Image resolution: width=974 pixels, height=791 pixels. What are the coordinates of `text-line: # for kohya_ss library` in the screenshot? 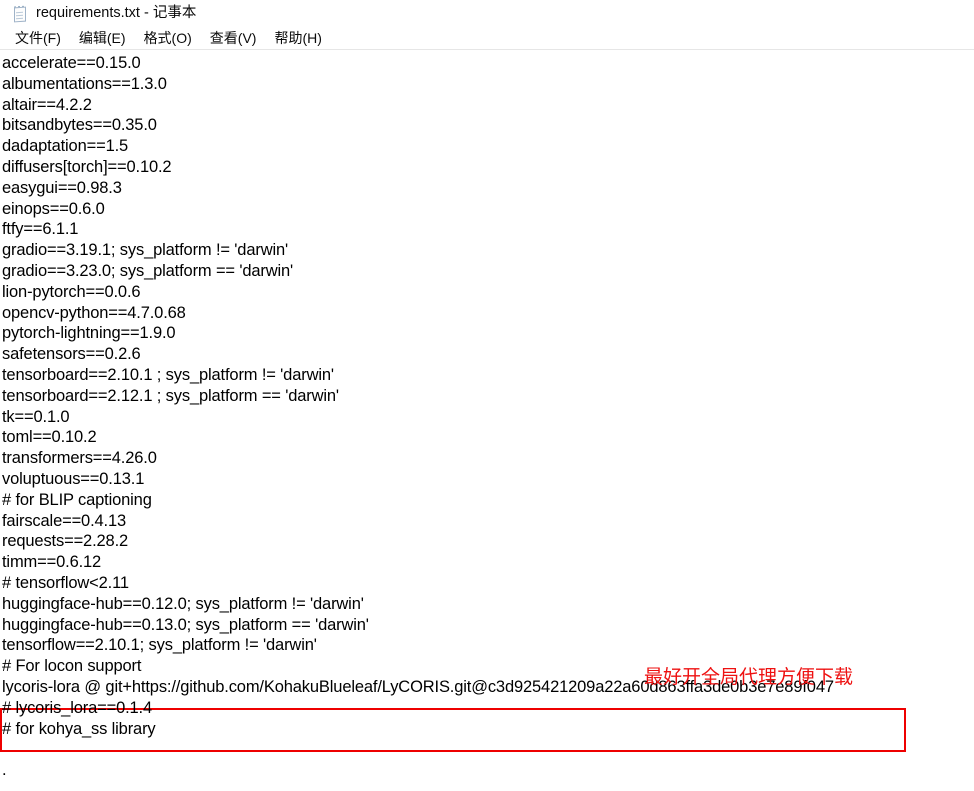 It's located at (79, 728).